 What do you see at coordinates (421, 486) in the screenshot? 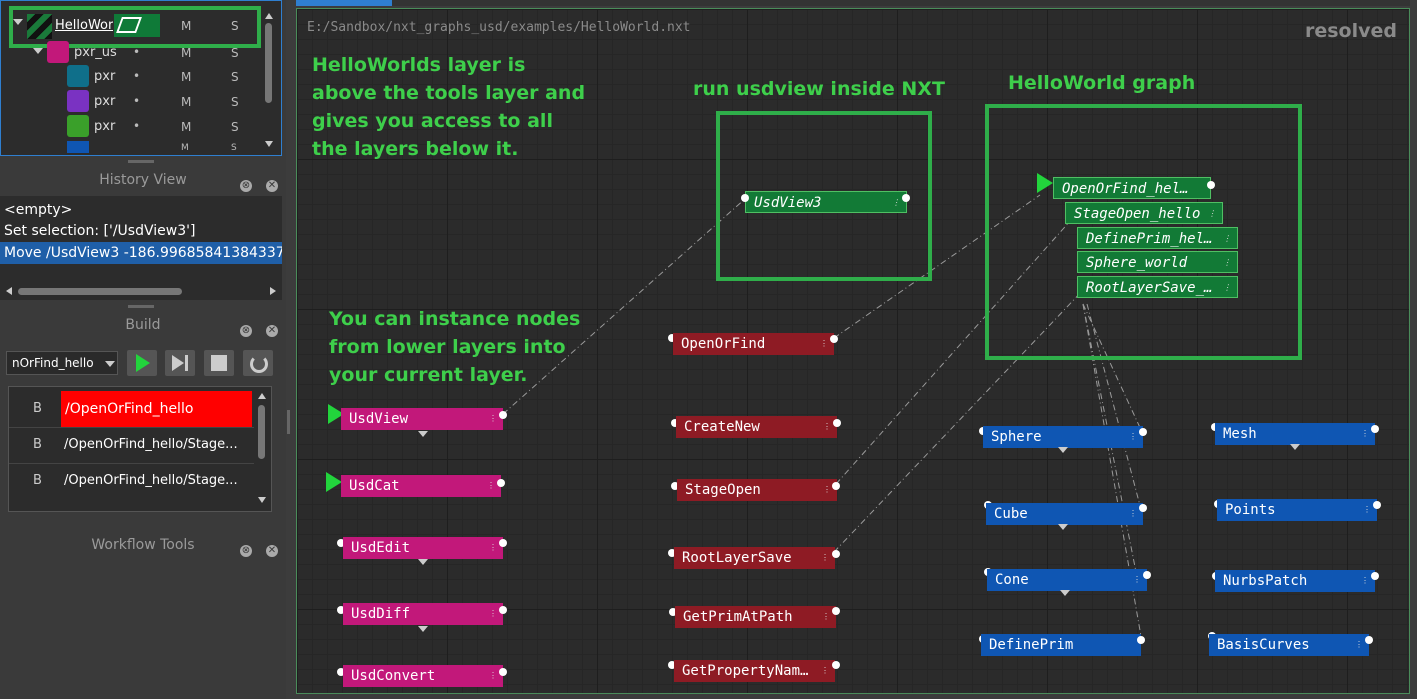
I see `node-usdcat: UsdCat ⋮` at bounding box center [421, 486].